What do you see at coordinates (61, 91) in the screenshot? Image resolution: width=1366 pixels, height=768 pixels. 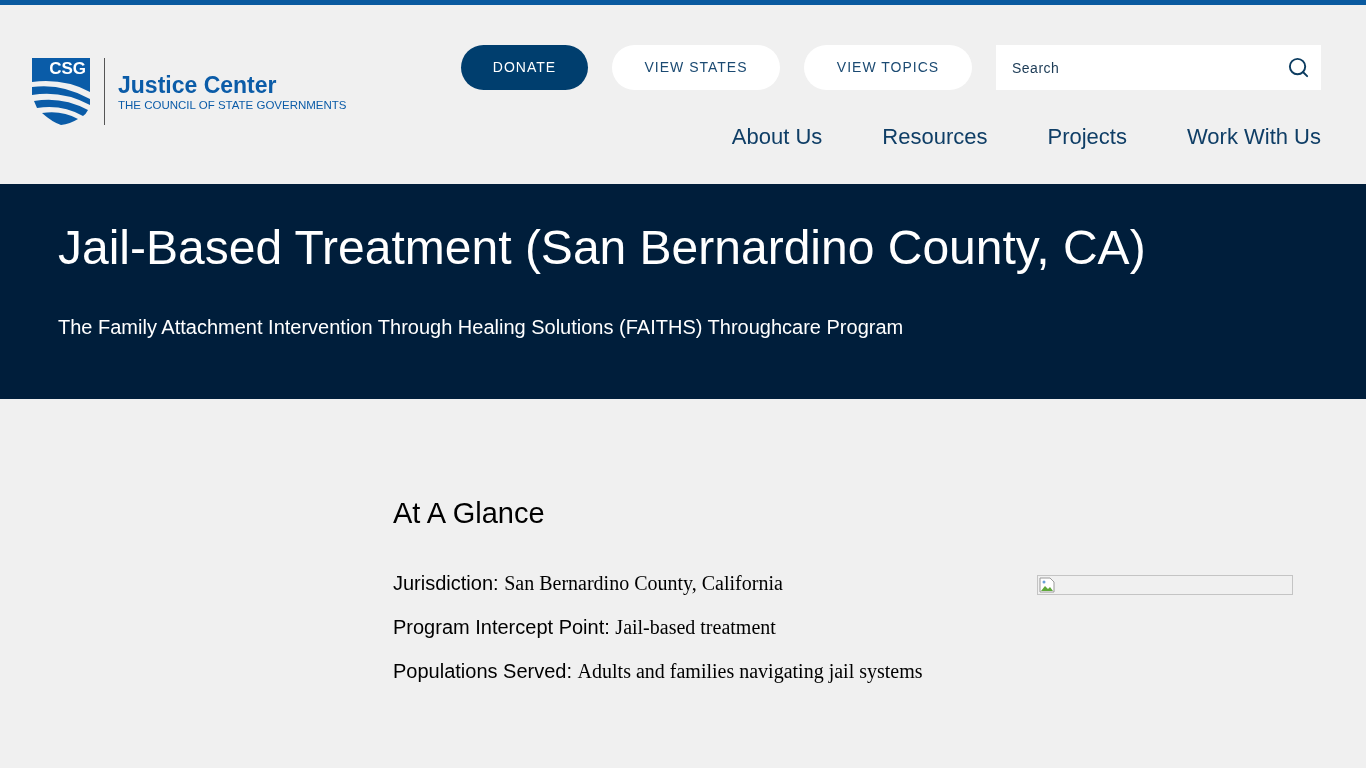 I see `shield-logo-icon` at bounding box center [61, 91].